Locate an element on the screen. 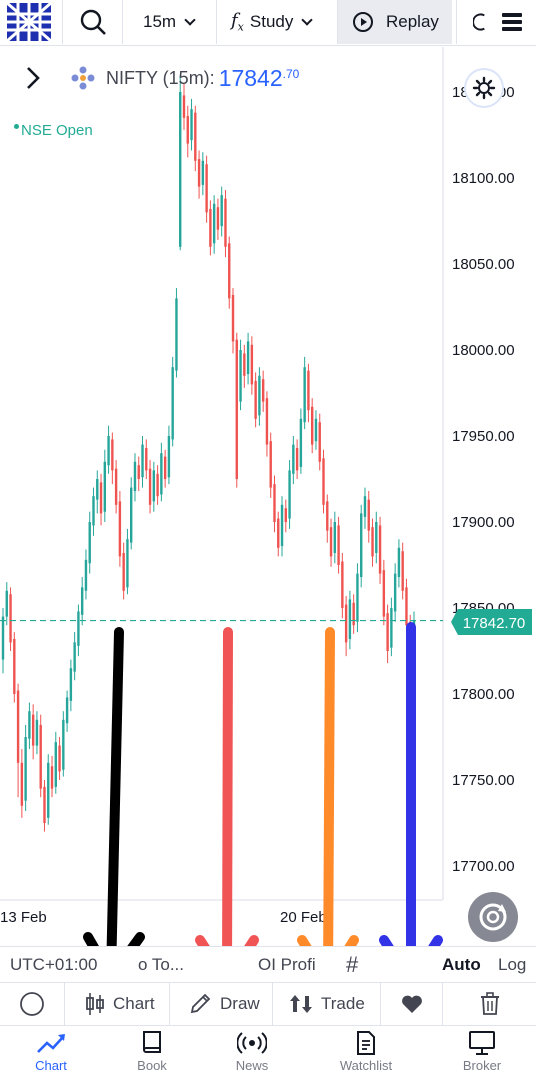  study-dropdown: fx Study is located at coordinates (276, 22).